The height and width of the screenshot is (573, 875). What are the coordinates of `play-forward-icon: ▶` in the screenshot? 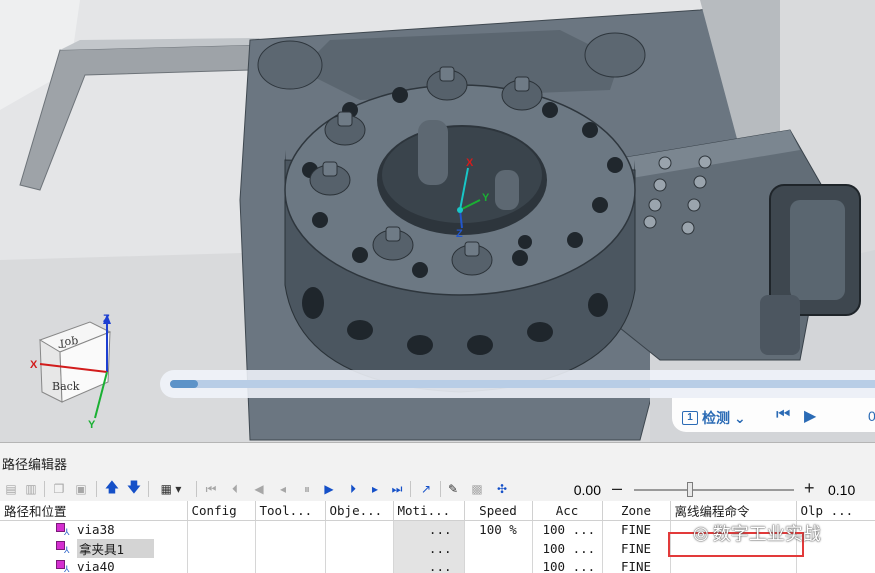 It's located at (329, 489).